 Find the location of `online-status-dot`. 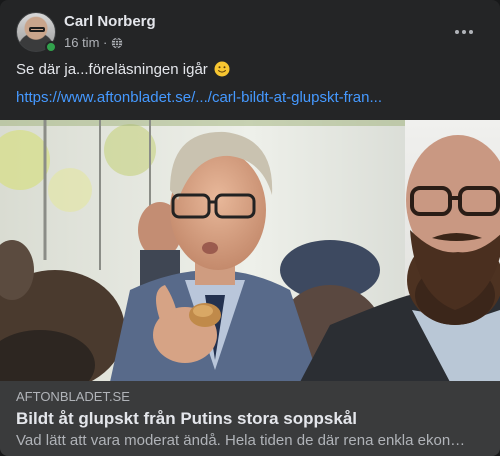

online-status-dot is located at coordinates (51, 47).